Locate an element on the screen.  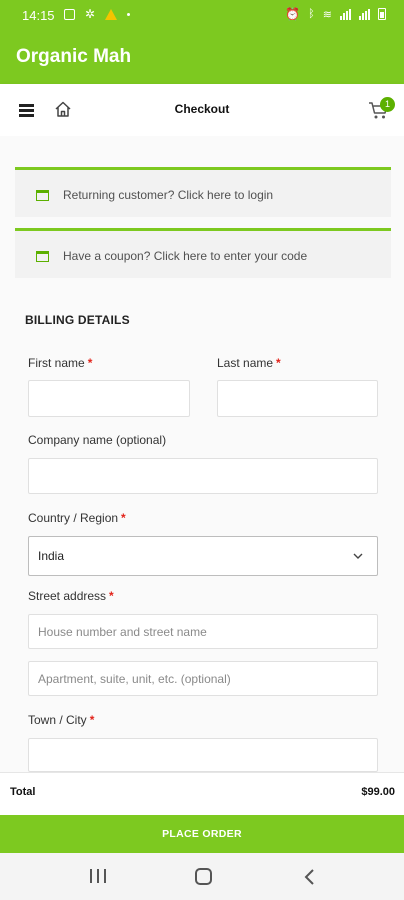
returning-customer-notice: Returning customer? Click here to login is located at coordinates (203, 192).